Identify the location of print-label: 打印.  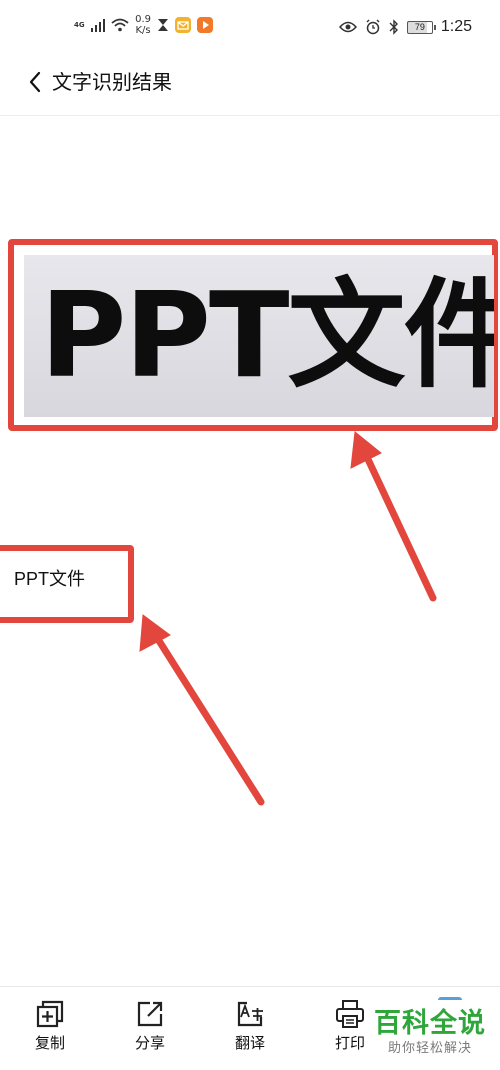
(349, 1043).